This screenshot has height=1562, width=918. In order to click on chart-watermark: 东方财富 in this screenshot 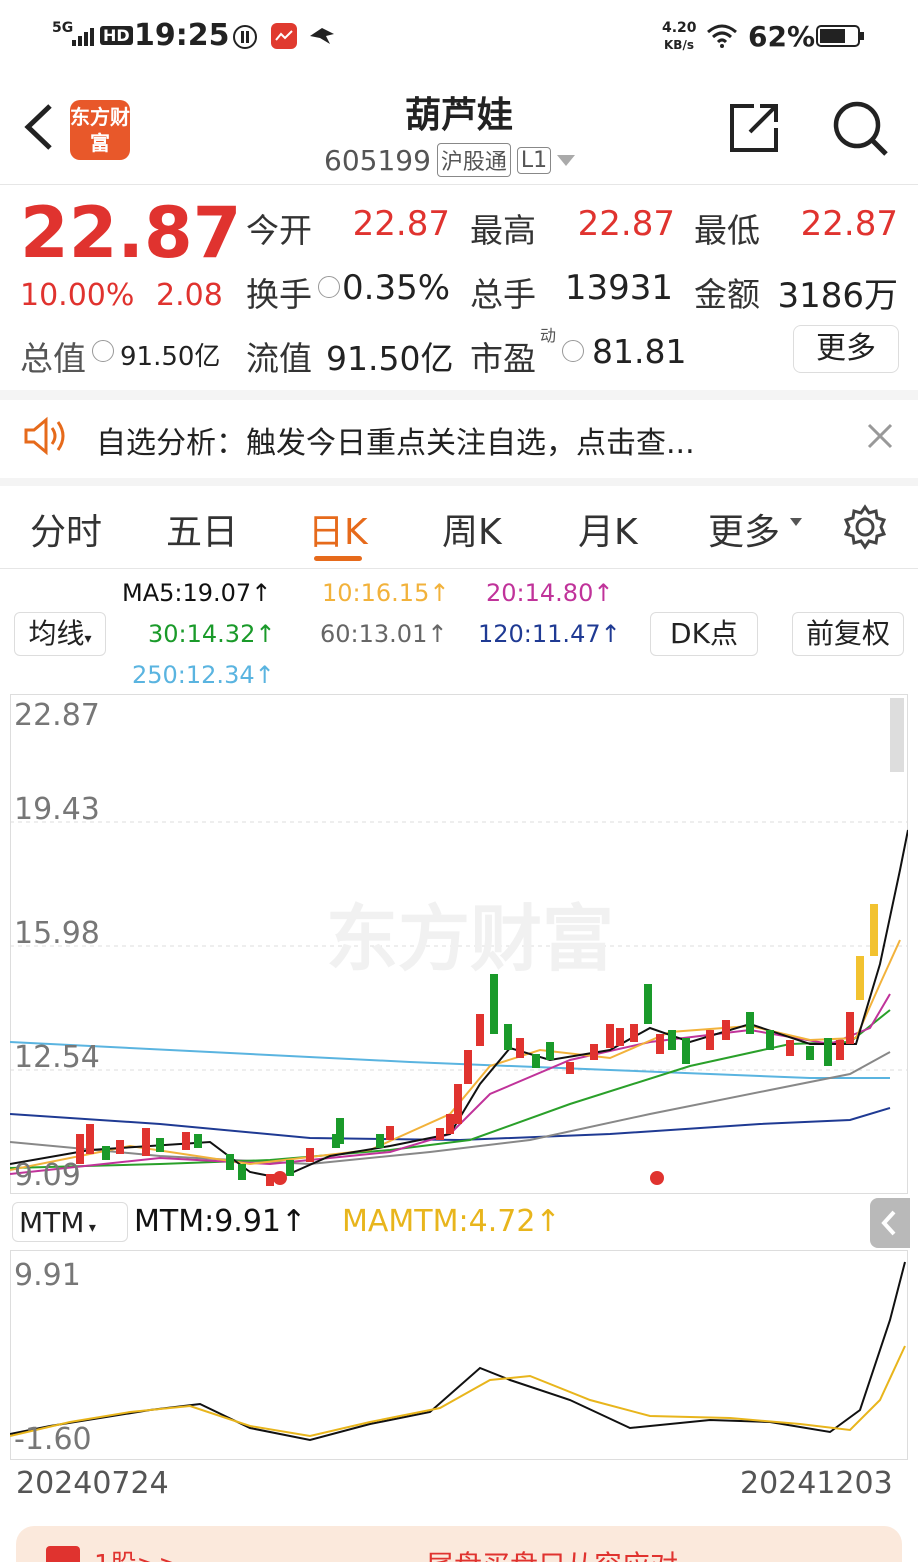, I will do `click(470, 939)`.